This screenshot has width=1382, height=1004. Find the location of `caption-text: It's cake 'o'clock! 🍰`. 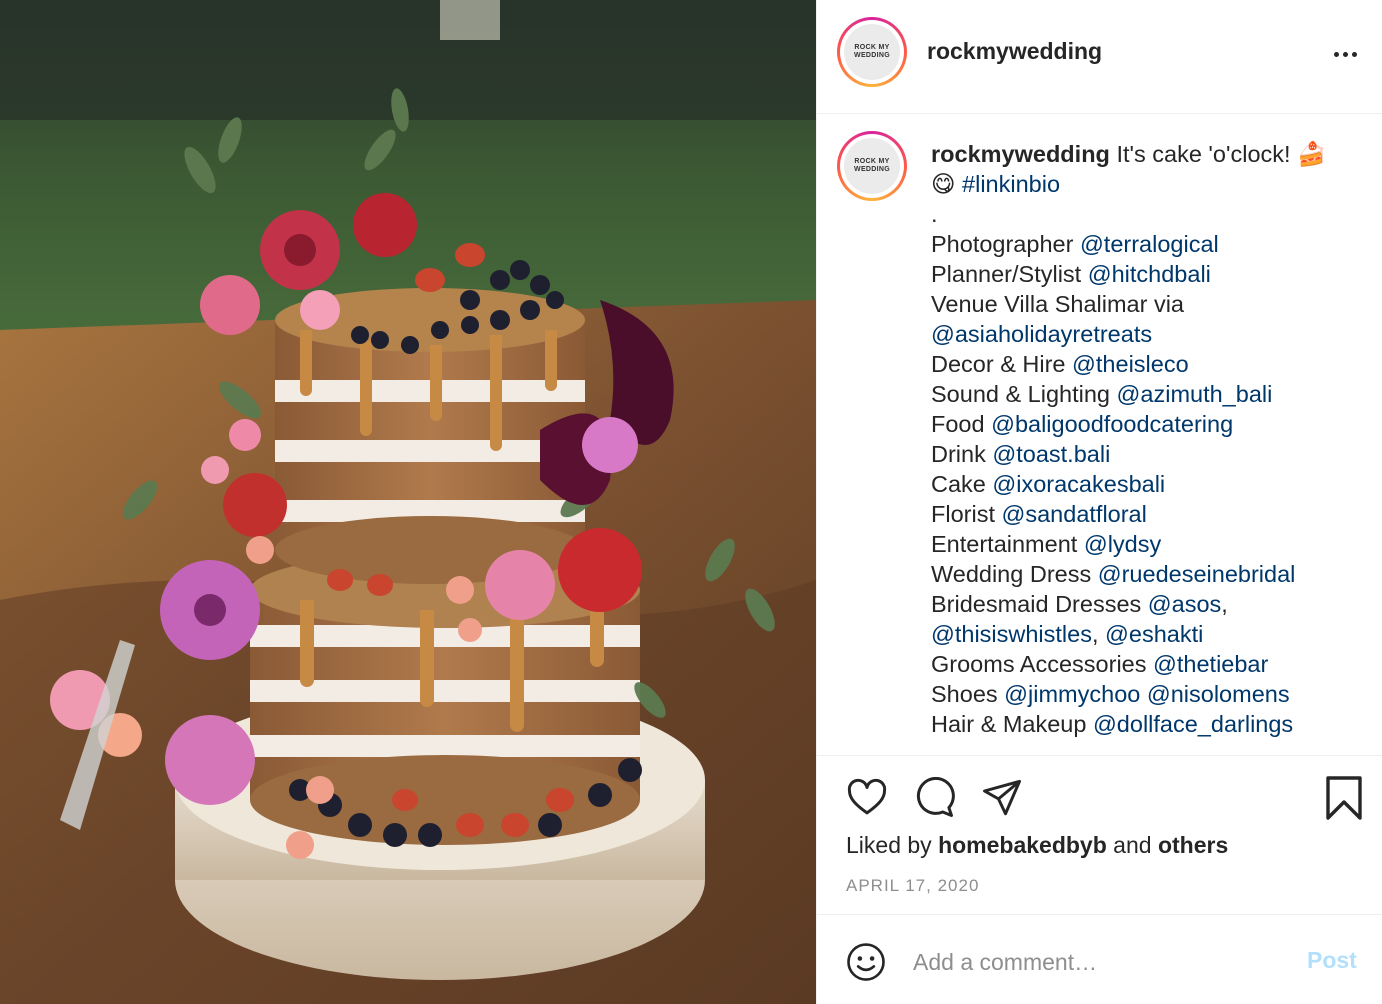

caption-text: It's cake 'o'clock! 🍰 is located at coordinates (1221, 154).